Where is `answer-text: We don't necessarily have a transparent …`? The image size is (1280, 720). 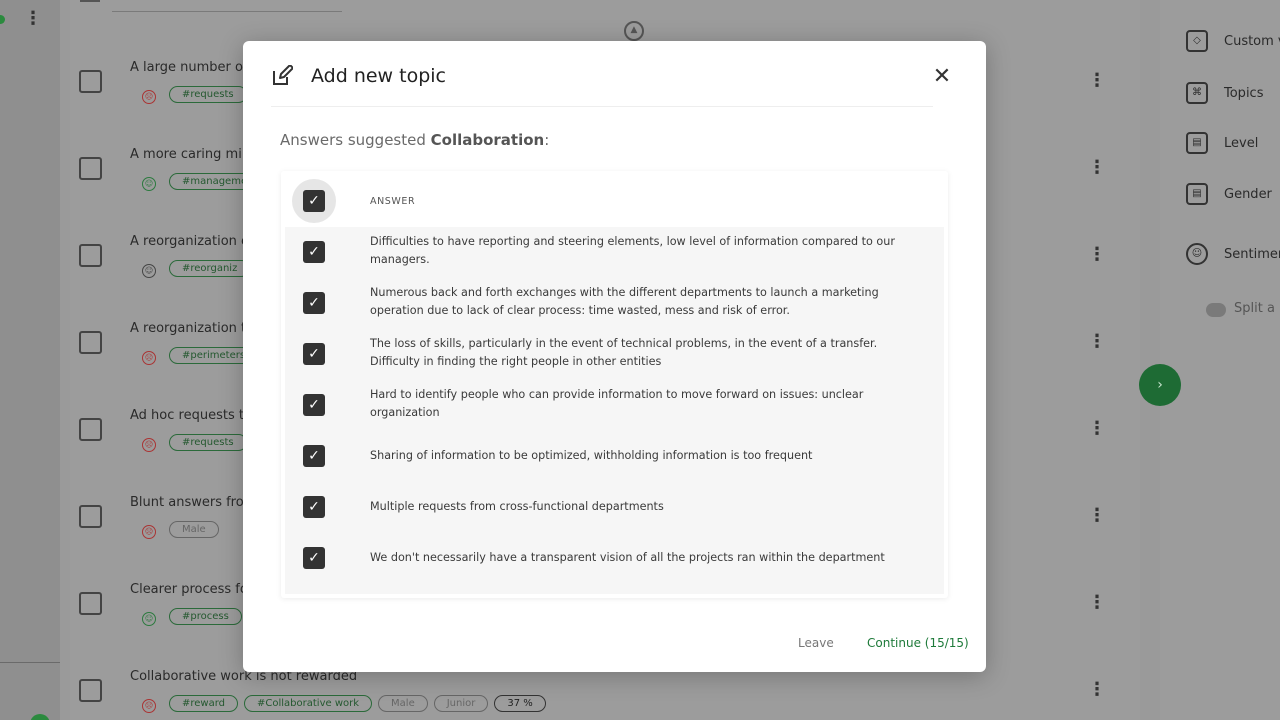
answer-text: We don't necessarily have a transparent … is located at coordinates (627, 557).